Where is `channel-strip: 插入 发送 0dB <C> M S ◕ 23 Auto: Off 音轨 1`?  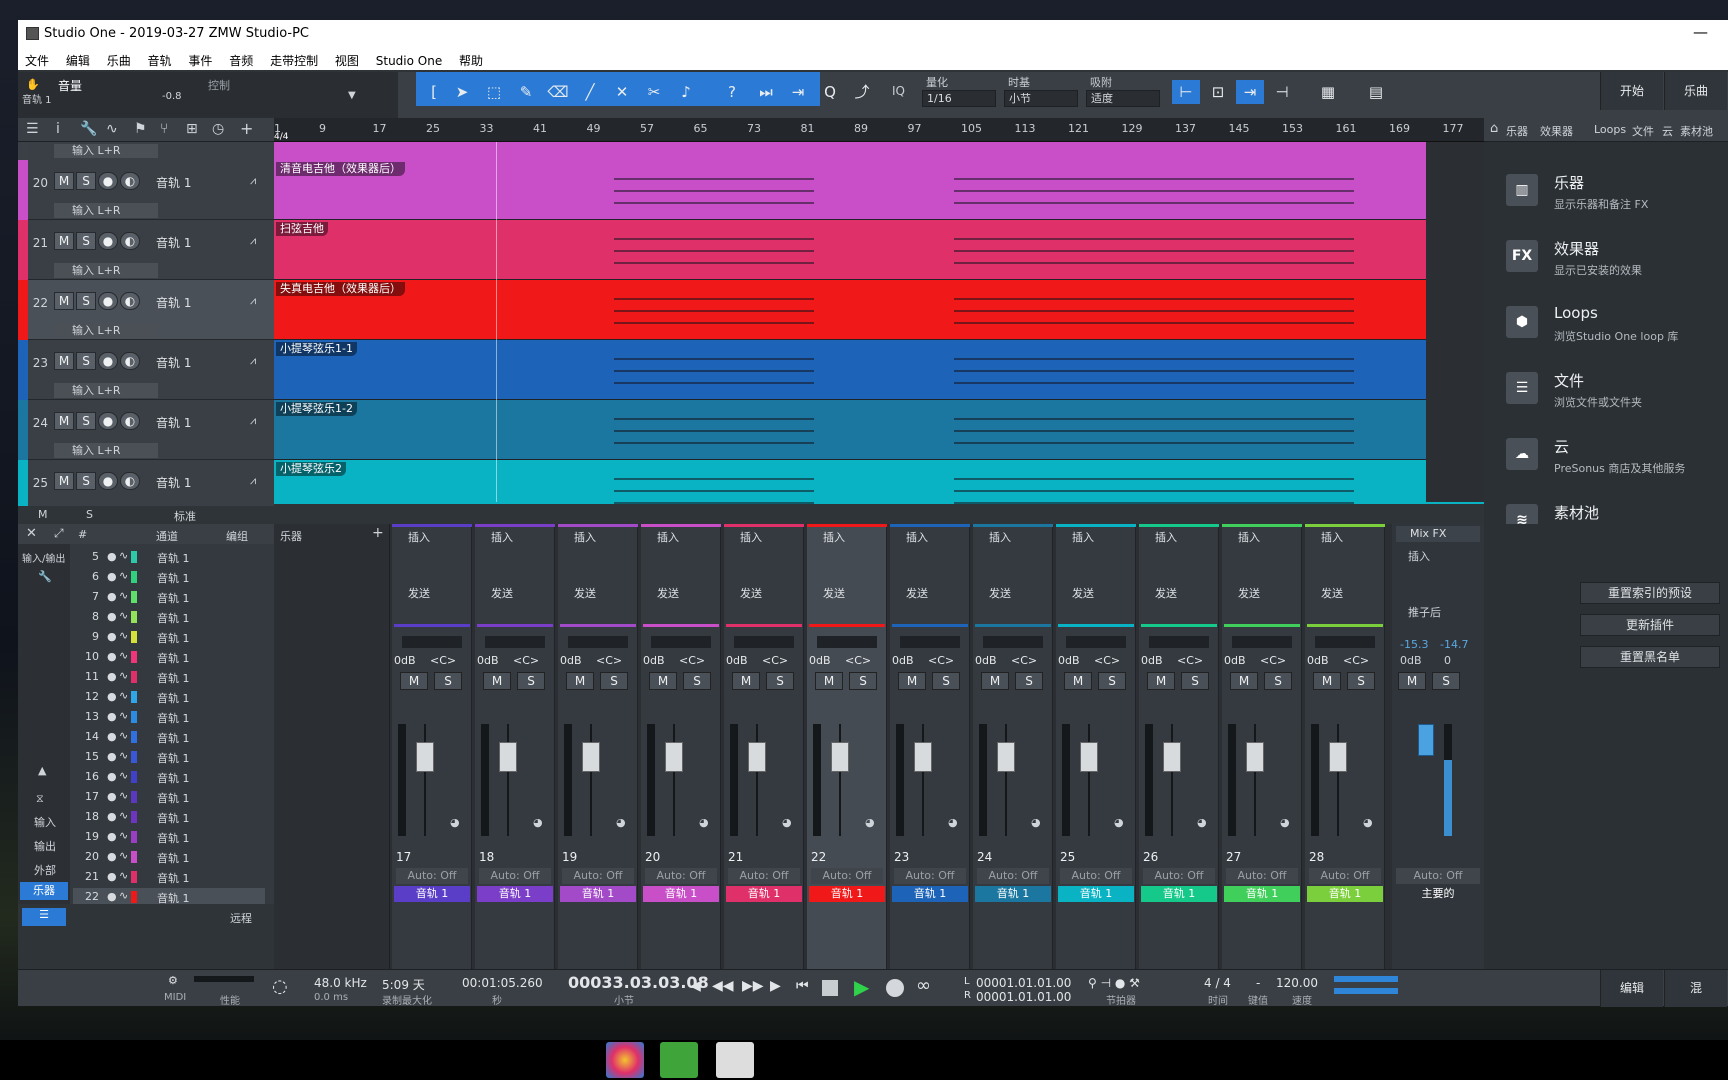 channel-strip: 插入 发送 0dB <C> M S ◕ 23 Auto: Off 音轨 1 is located at coordinates (930, 746).